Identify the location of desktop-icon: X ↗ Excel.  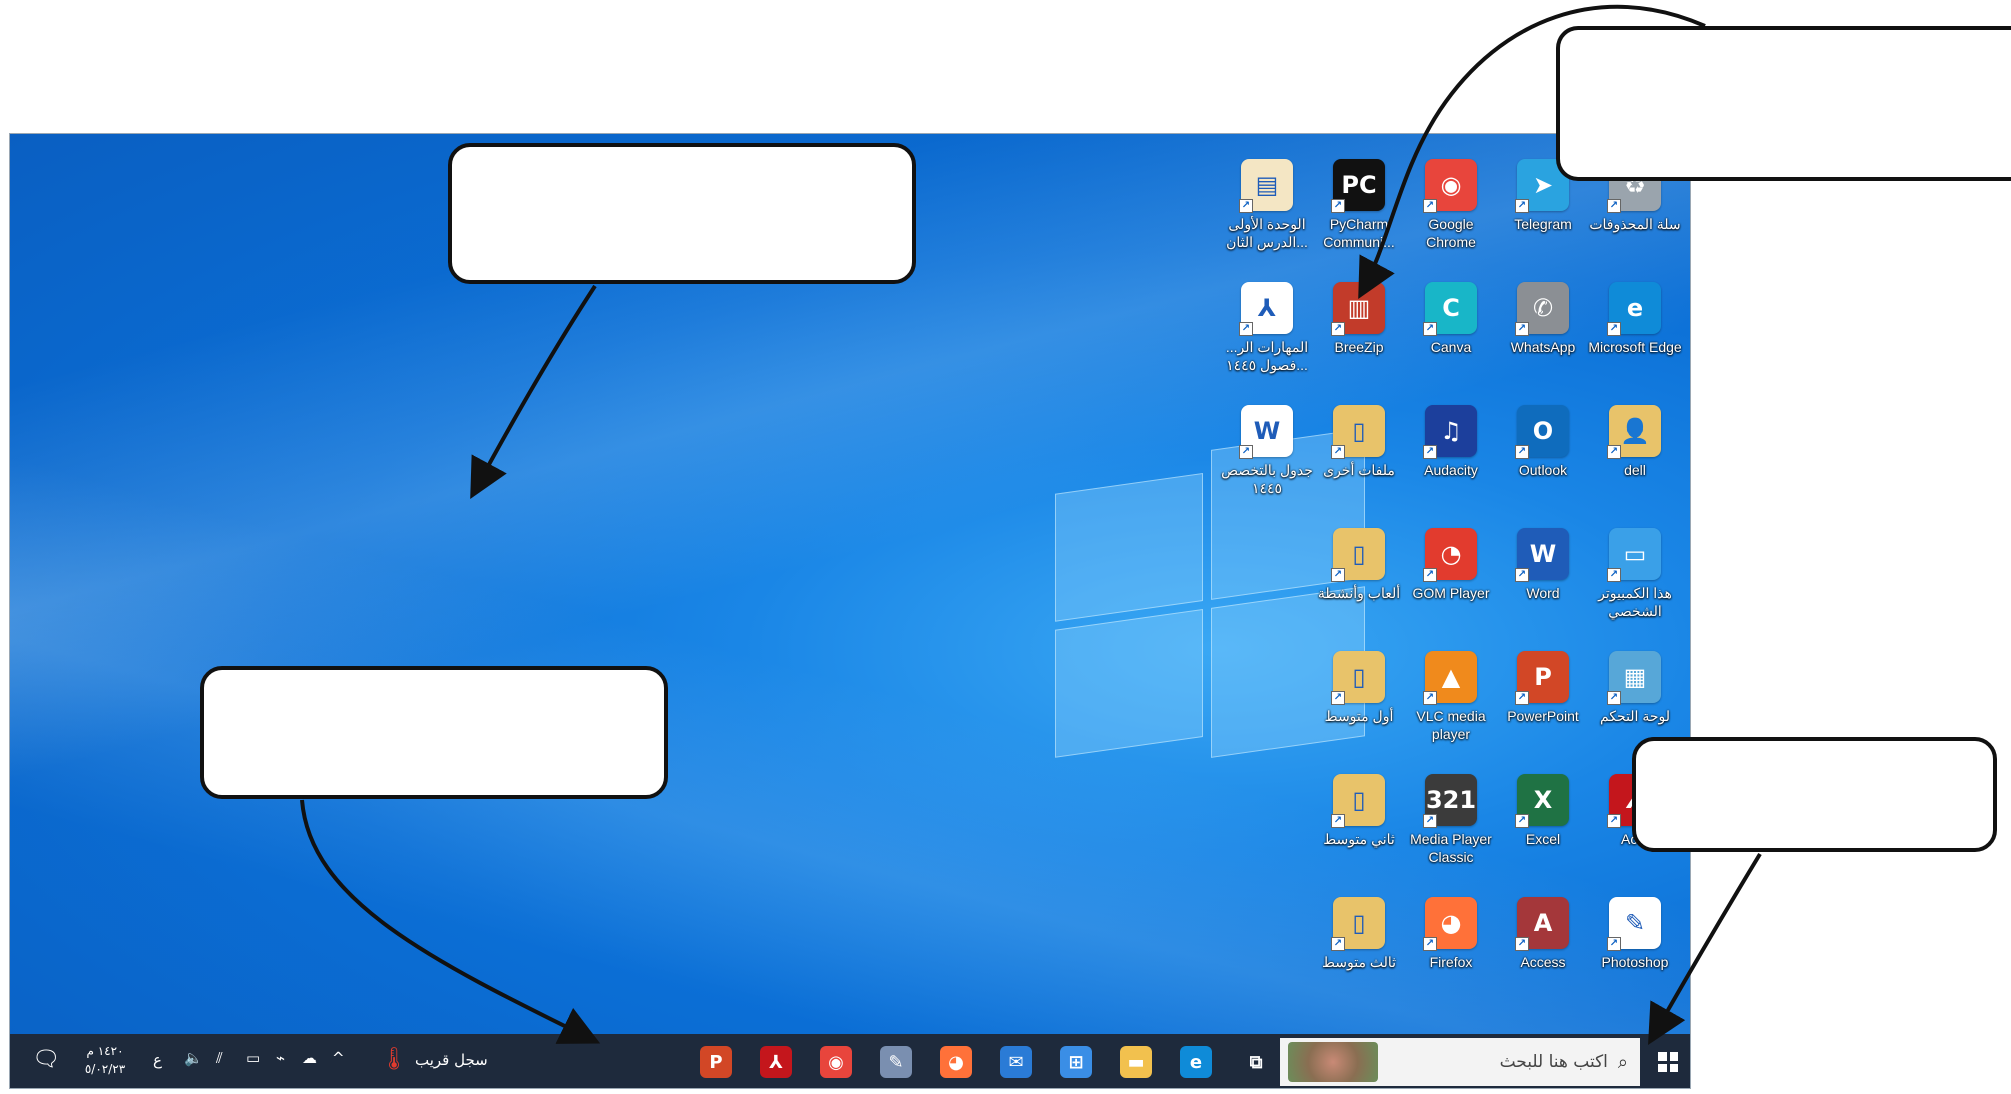
(1543, 834).